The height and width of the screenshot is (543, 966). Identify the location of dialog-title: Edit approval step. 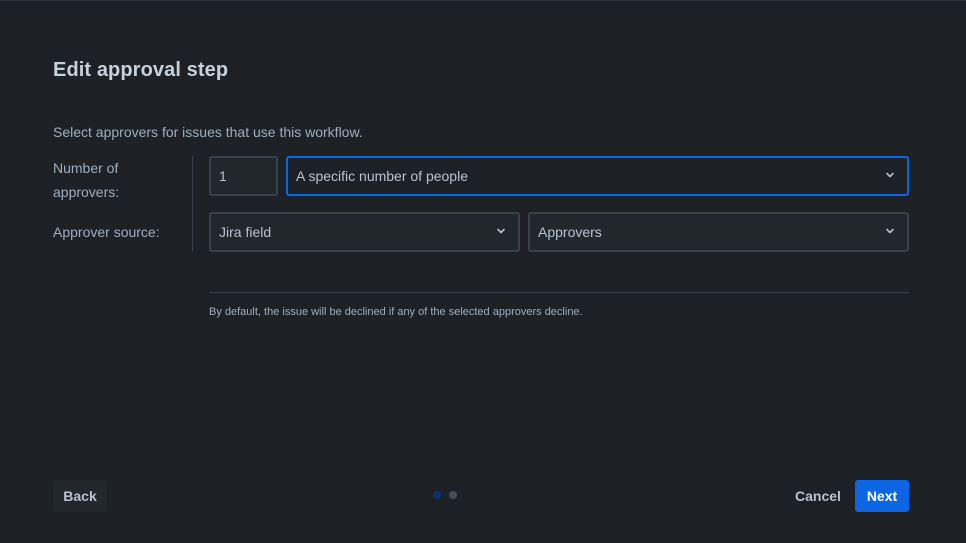
(141, 70).